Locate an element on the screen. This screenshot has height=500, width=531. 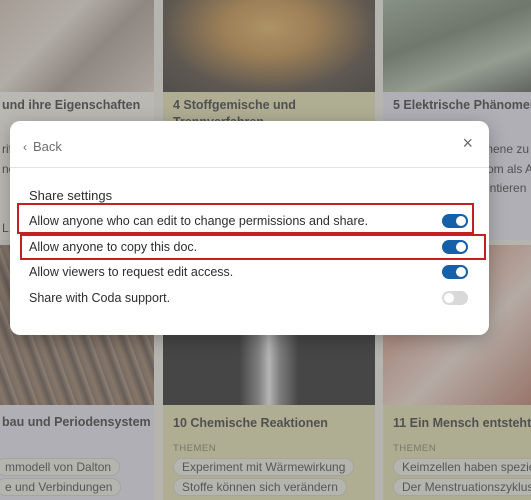
setting-label: Allow viewers to request edit access. is located at coordinates (131, 272).